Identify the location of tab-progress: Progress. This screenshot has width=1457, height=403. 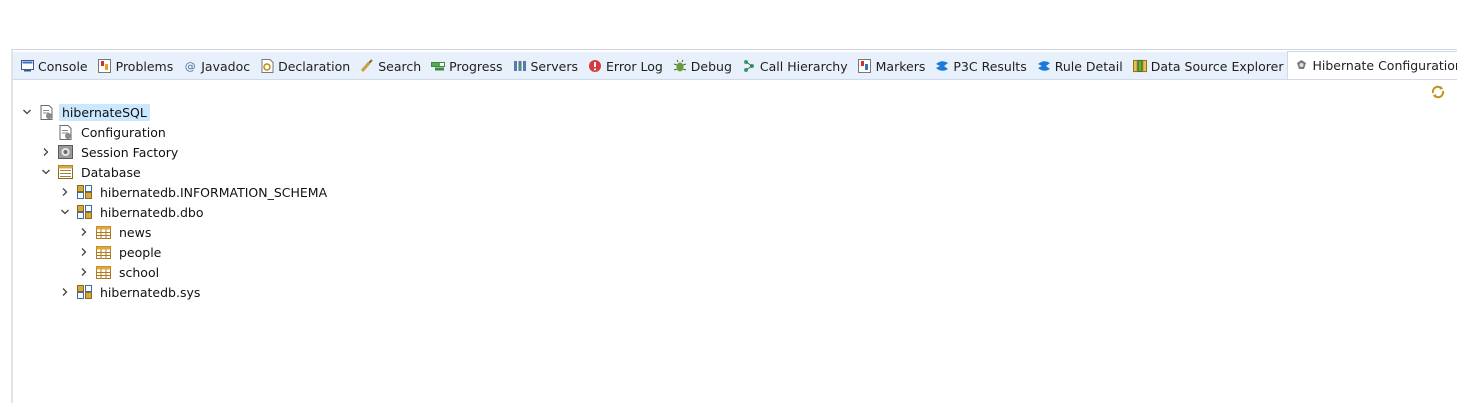
(464, 66).